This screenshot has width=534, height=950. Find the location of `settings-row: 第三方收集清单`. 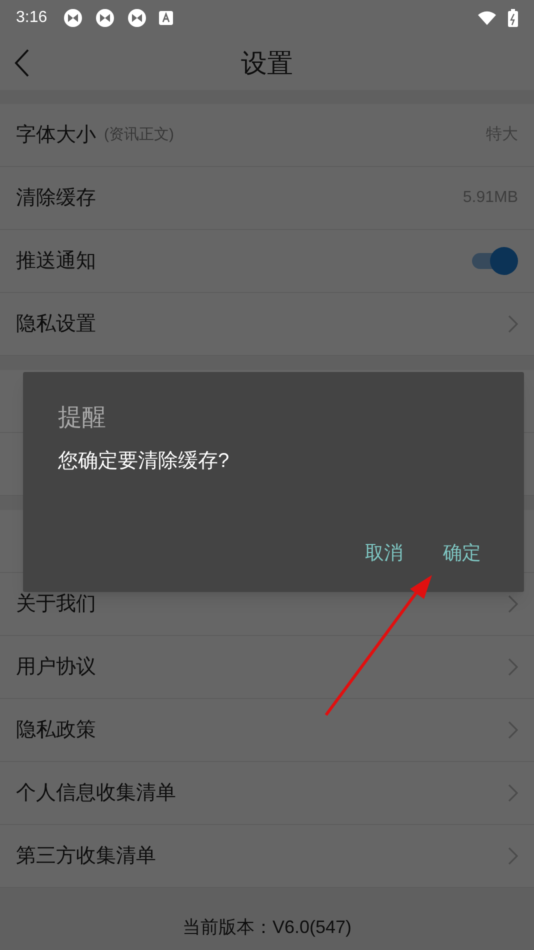

settings-row: 第三方收集清单 is located at coordinates (267, 856).